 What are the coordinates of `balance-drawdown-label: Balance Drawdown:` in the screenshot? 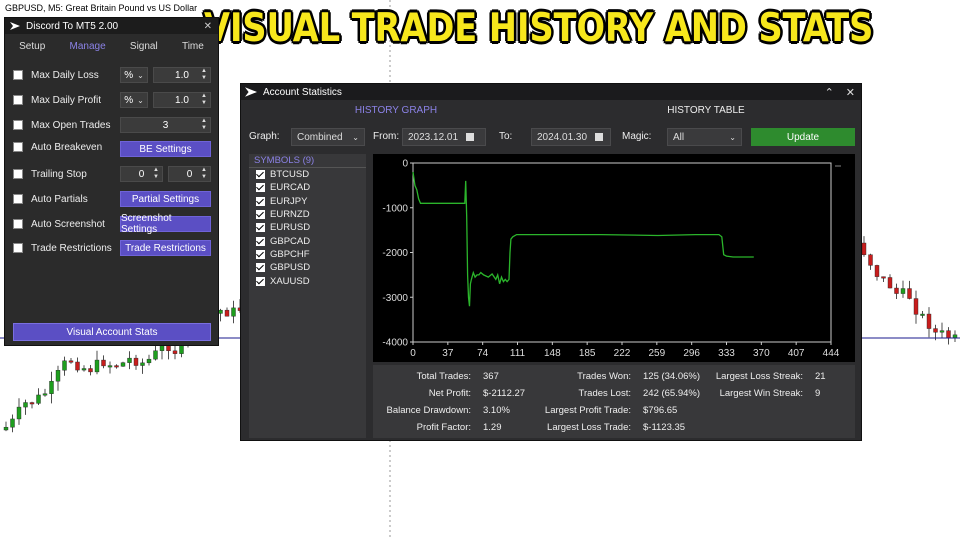 It's located at (429, 410).